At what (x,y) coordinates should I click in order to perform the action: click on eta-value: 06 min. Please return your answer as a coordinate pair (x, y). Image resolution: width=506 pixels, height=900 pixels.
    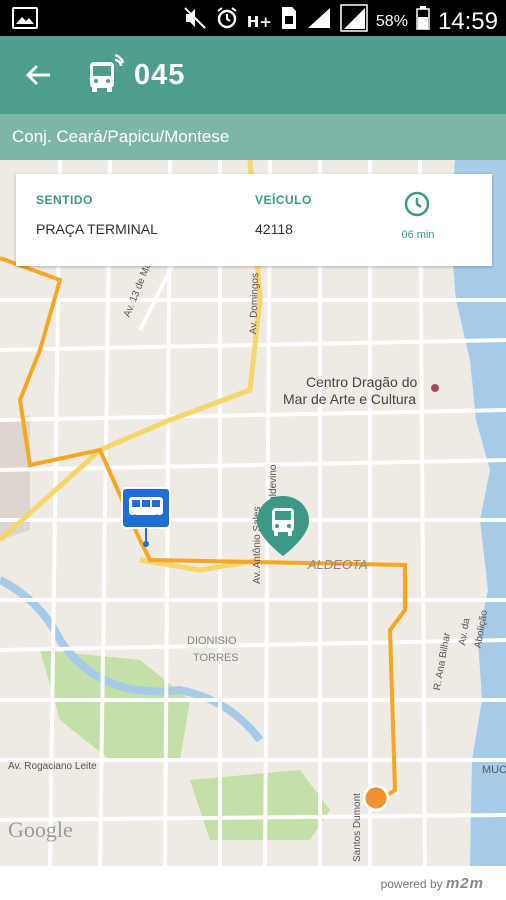
    Looking at the image, I should click on (418, 235).